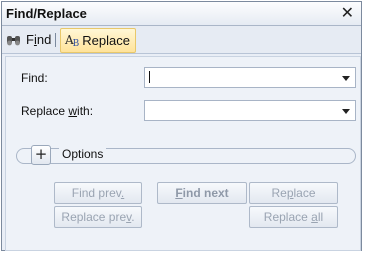 The height and width of the screenshot is (254, 365). I want to click on find-prev-button: Find prev., so click(98, 193).